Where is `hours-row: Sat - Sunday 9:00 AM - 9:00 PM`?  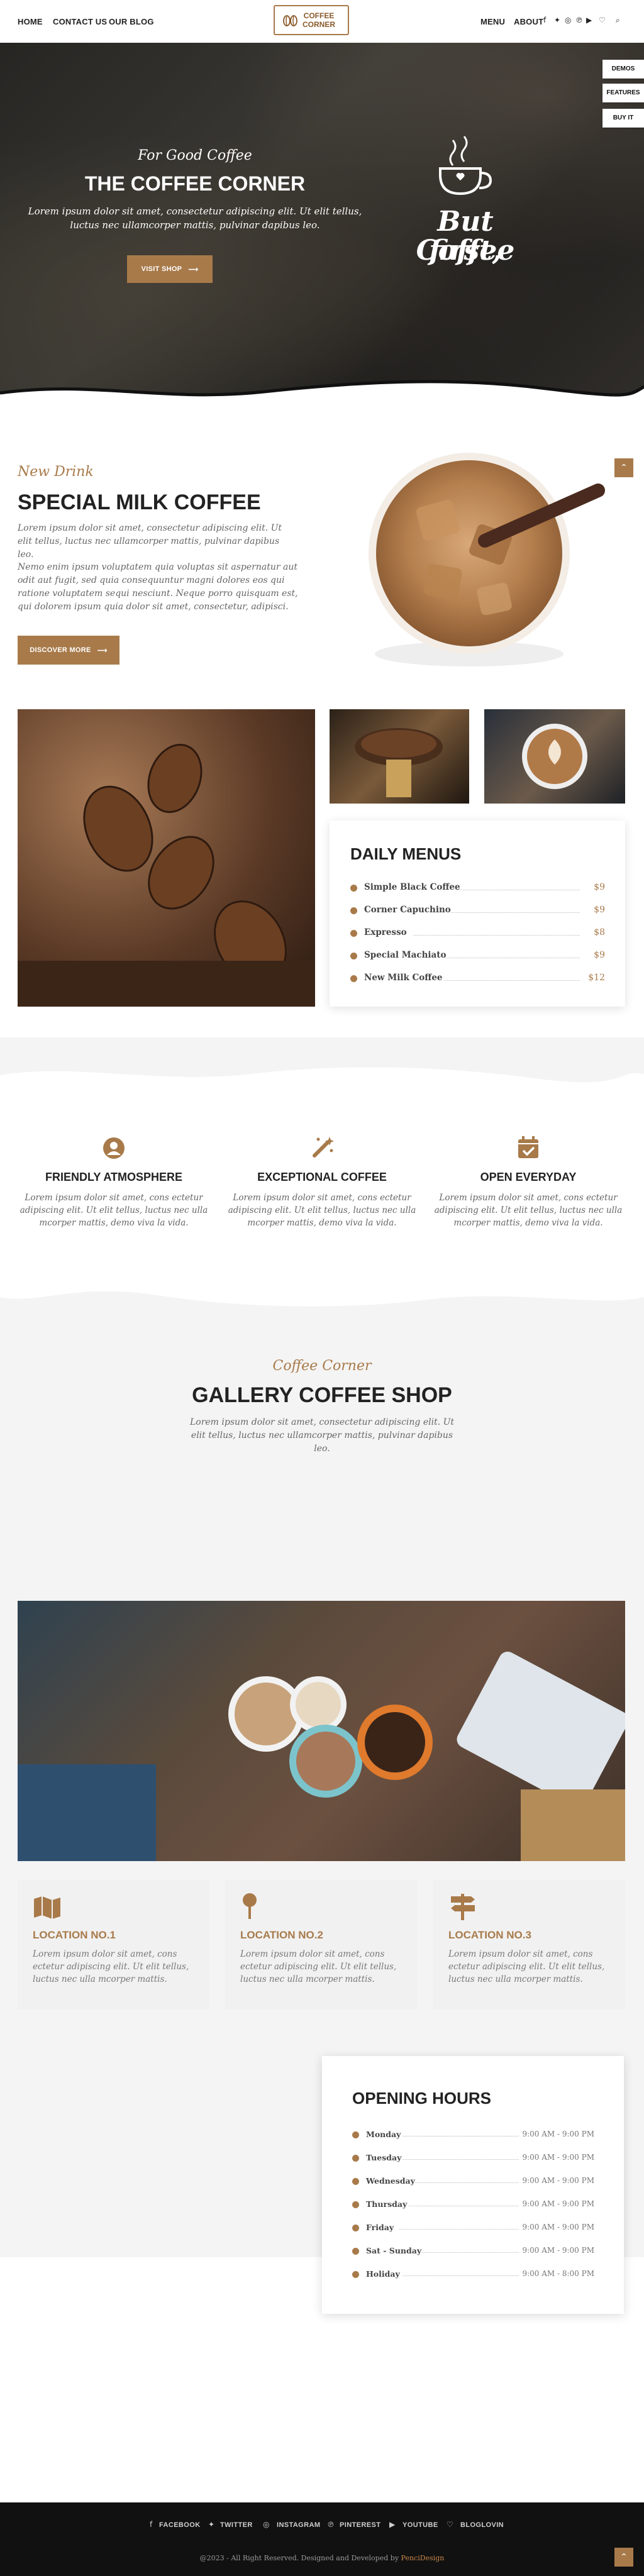 hours-row: Sat - Sunday 9:00 AM - 9:00 PM is located at coordinates (473, 2252).